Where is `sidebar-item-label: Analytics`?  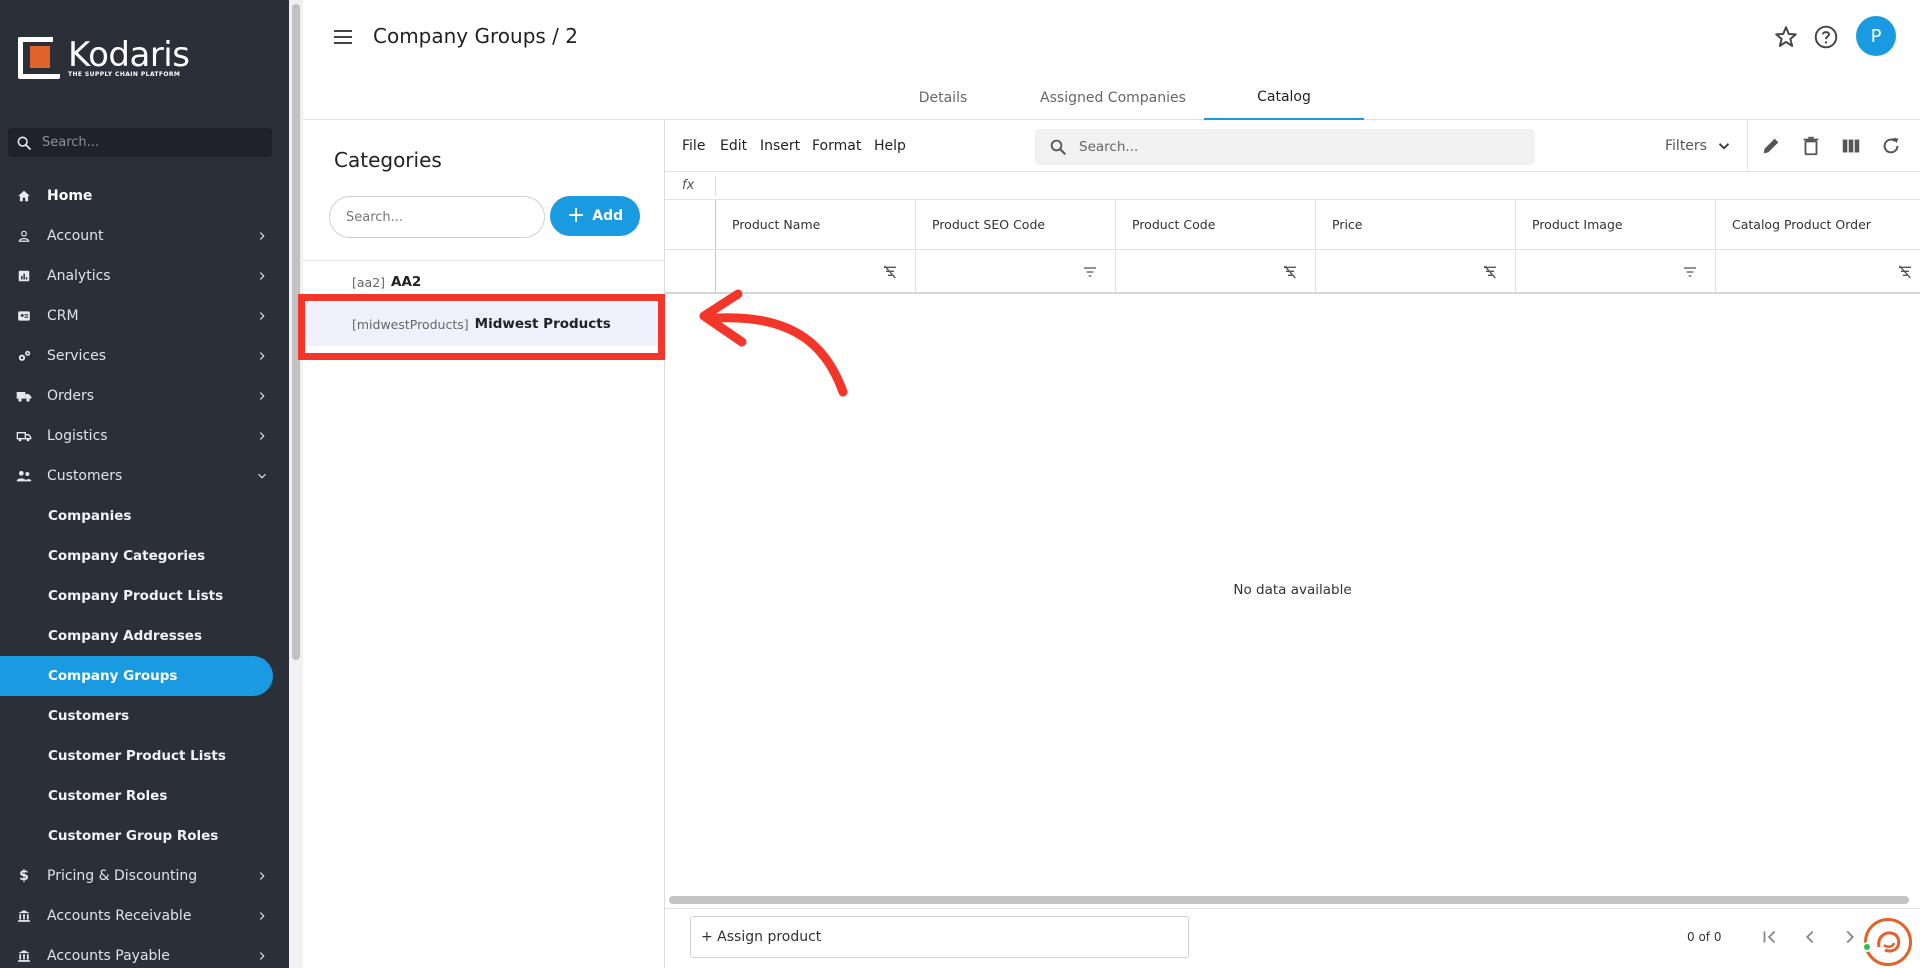 sidebar-item-label: Analytics is located at coordinates (79, 276).